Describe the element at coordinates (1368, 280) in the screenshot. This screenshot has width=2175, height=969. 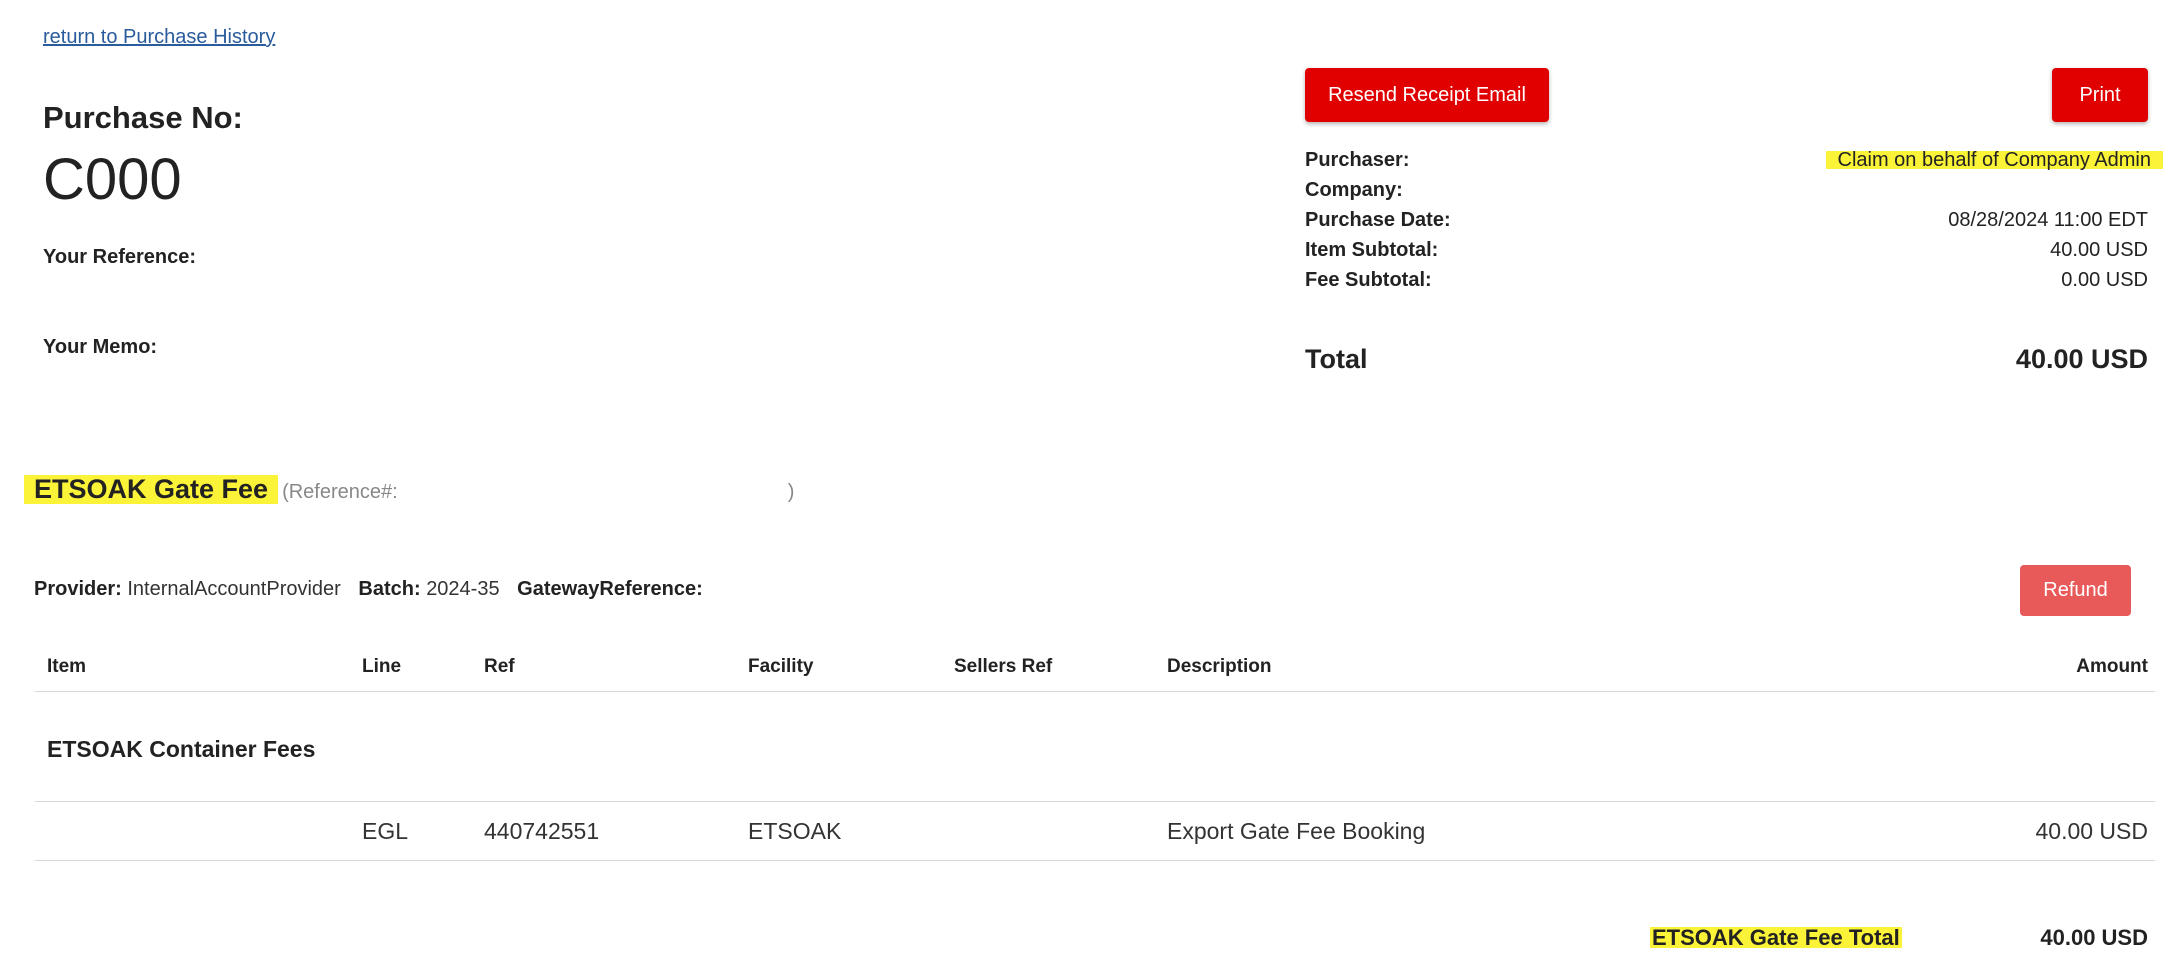
I see `fee-subtotal-label: Fee Subtotal:` at that location.